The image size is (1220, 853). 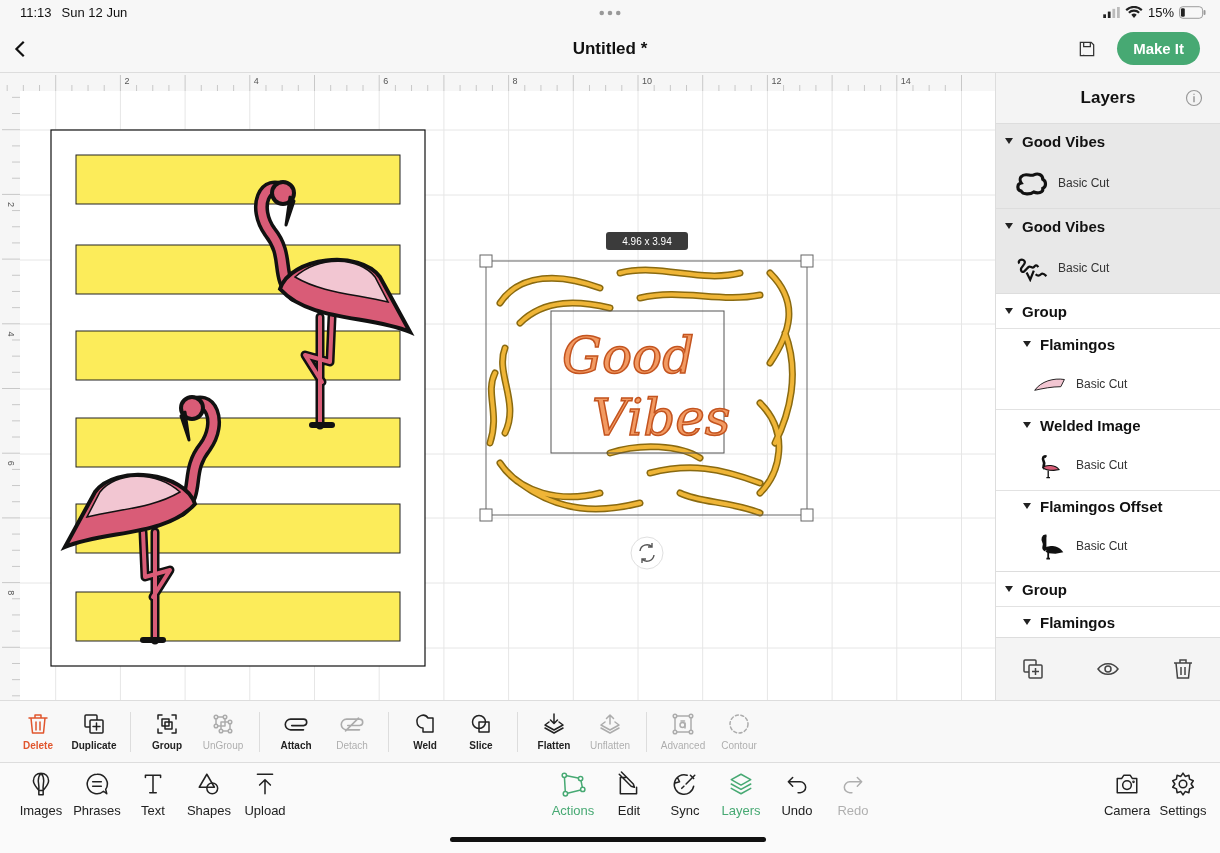 I want to click on nav-button: Edit, so click(x=629, y=795).